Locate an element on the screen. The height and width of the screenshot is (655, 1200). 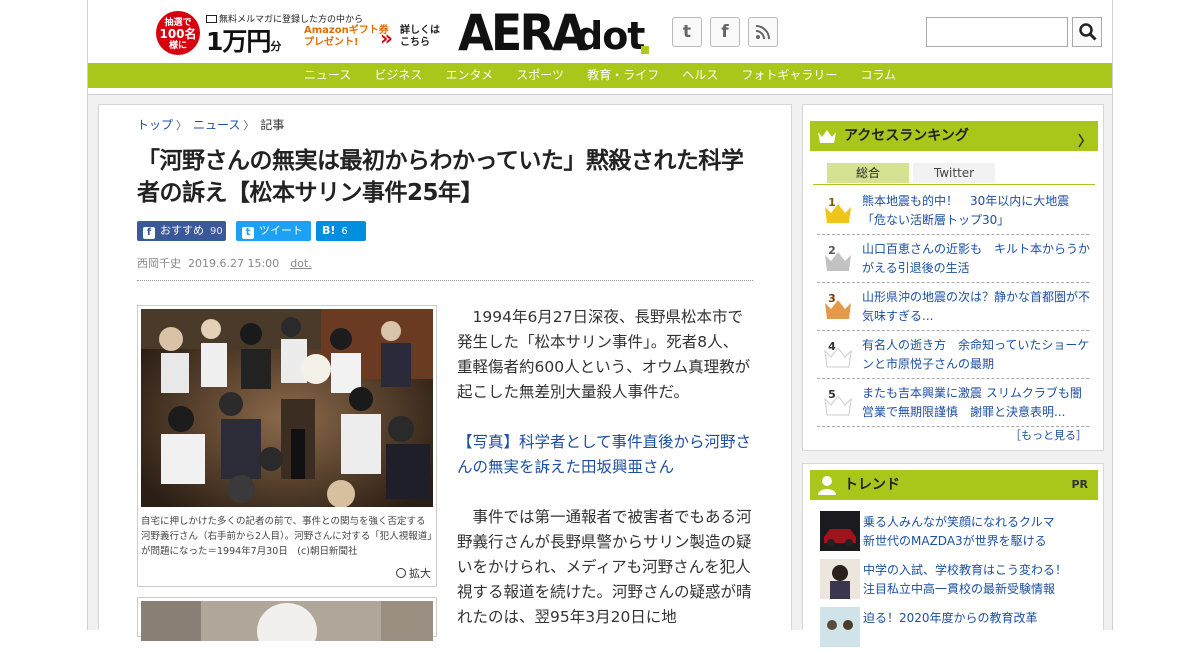
trend-text: 中学の入試、学校教育はこう変わる！ 注目私立中高一貫校の最新受験情報 is located at coordinates (978, 580).